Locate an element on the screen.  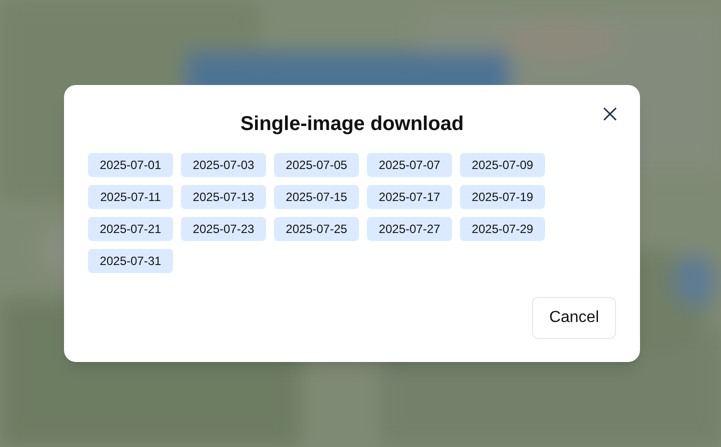
date-chip: 2025-07-17 is located at coordinates (409, 197).